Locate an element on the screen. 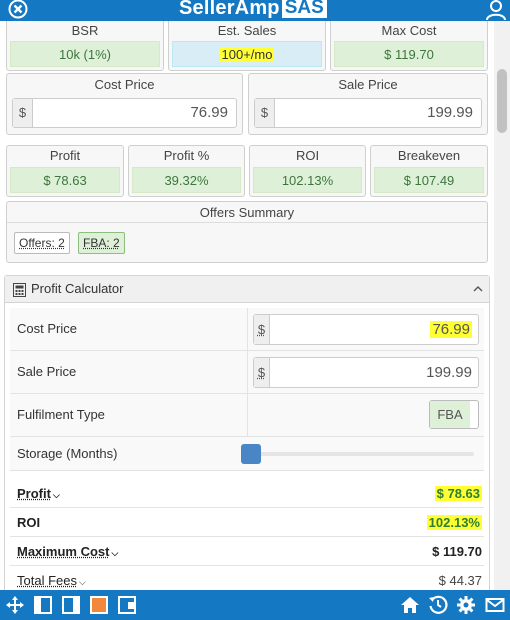 This screenshot has height=620, width=510. est-sales-text: 100+/mo is located at coordinates (247, 54).